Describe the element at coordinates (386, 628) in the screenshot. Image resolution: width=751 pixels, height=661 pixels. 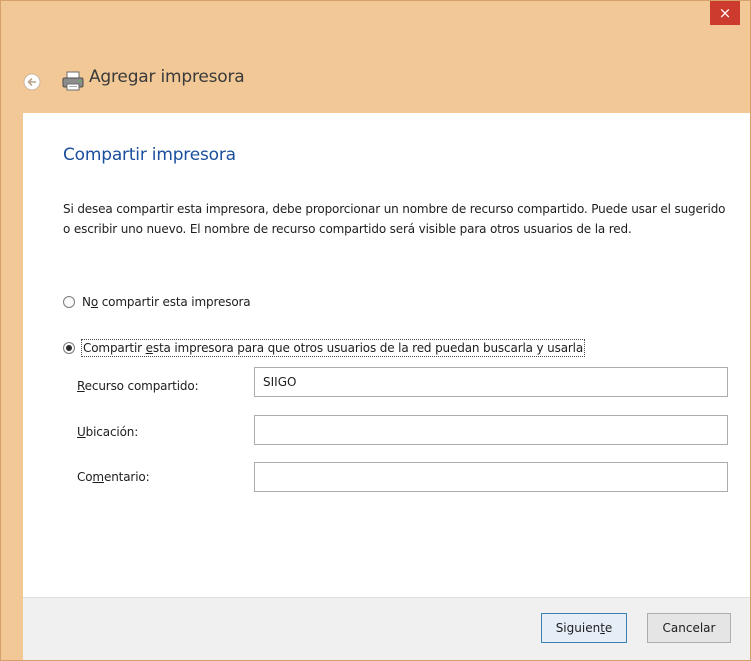
I see `button-bar: Siguiente Cancelar` at that location.